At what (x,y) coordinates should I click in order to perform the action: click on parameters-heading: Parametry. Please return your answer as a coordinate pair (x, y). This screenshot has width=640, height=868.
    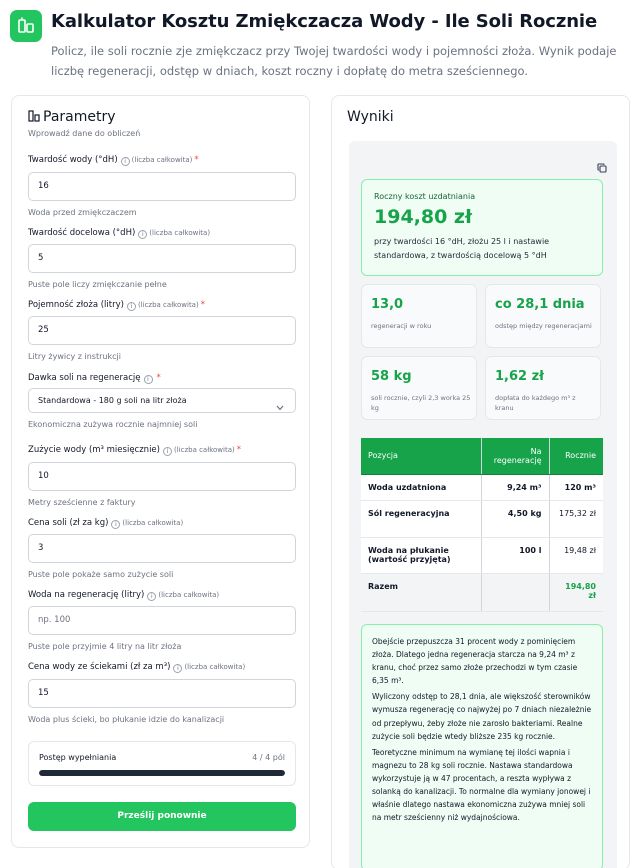
    Looking at the image, I should click on (72, 117).